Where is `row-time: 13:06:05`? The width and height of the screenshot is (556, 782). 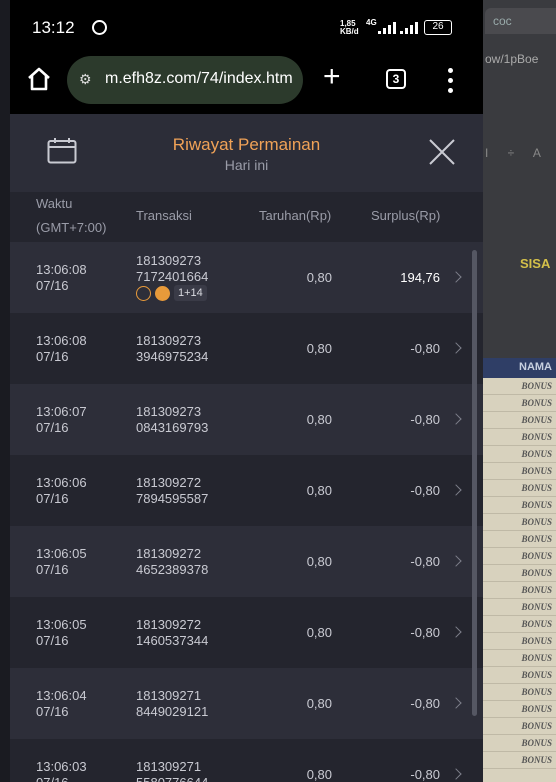 row-time: 13:06:05 is located at coordinates (61, 553).